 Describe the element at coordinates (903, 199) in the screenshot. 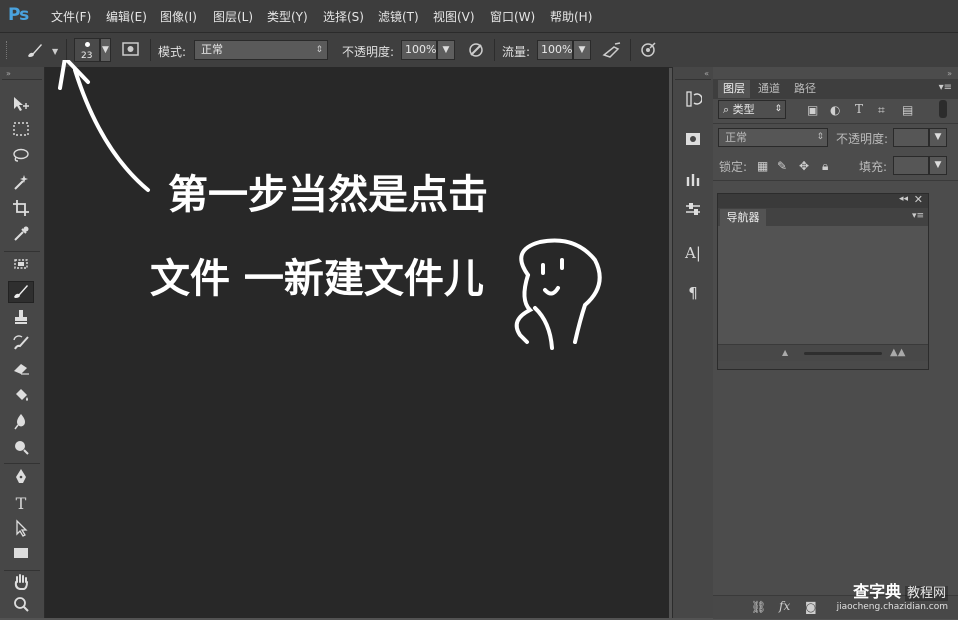

I see `collapse-arrows-icon: ◂◂` at that location.